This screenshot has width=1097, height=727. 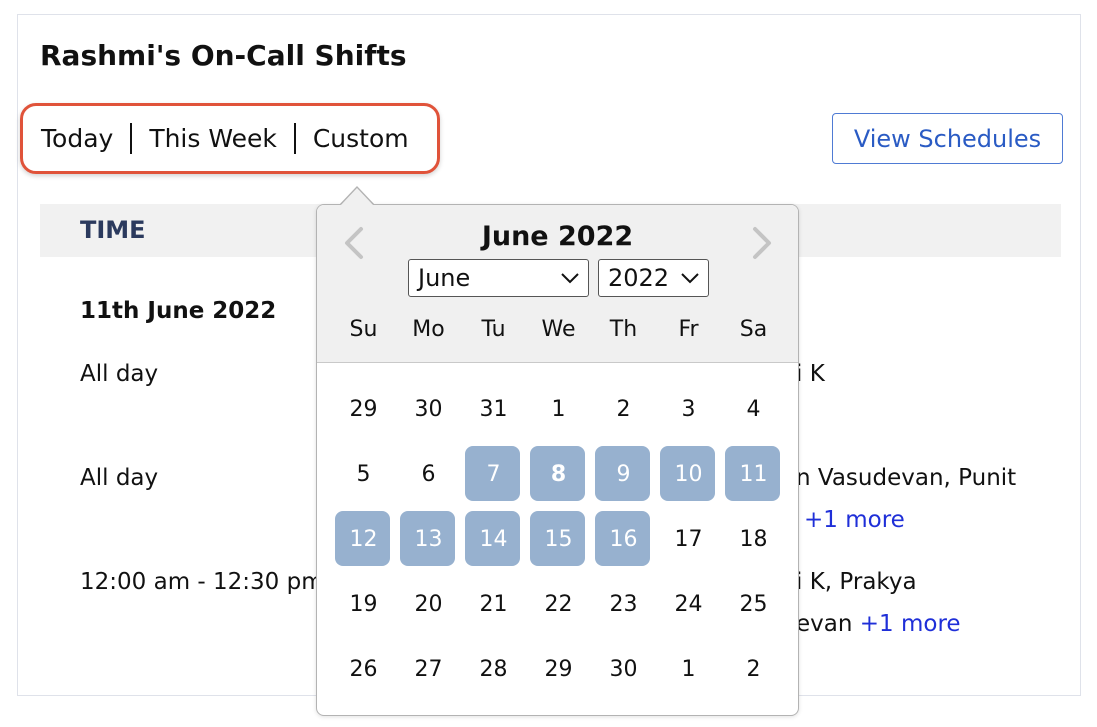 I want to click on calendar-week-row: 26 27 28 29 30 1 2, so click(x=558, y=669).